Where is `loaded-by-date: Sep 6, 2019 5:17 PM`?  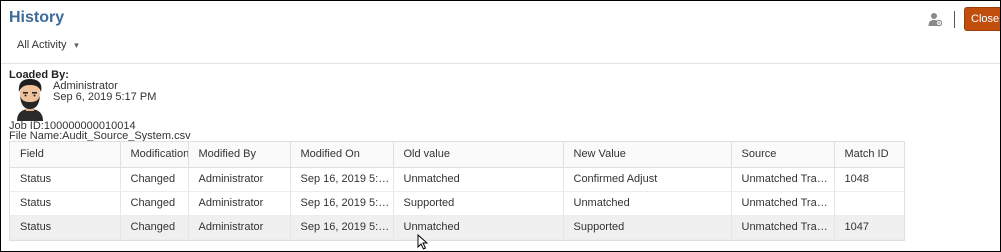
loaded-by-date: Sep 6, 2019 5:17 PM is located at coordinates (105, 97).